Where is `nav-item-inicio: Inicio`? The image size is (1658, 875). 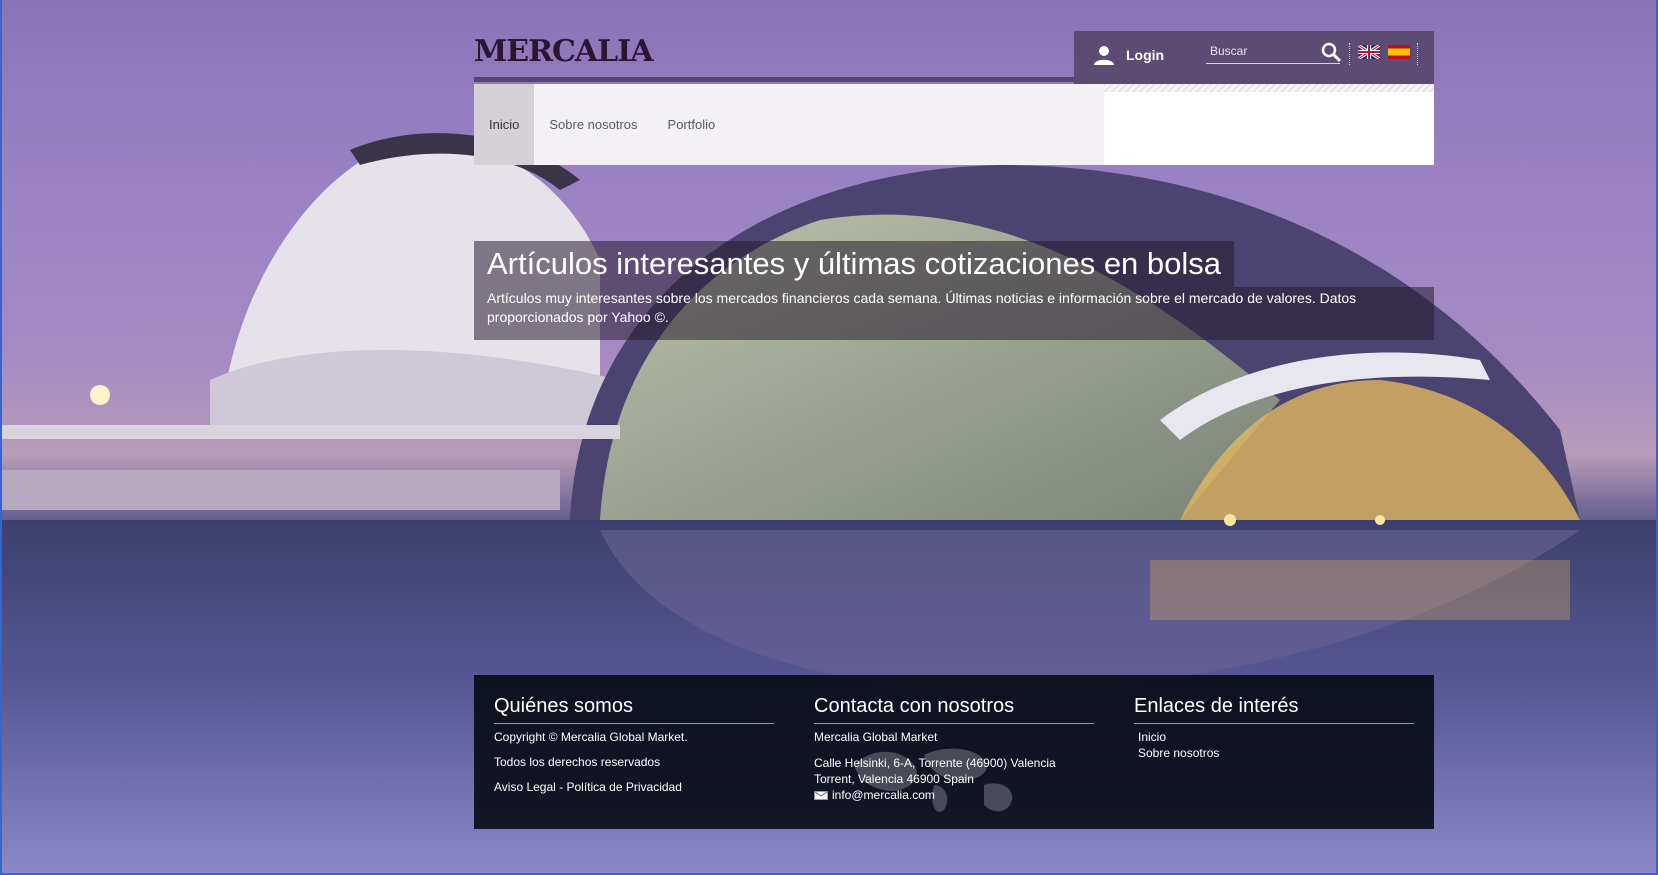 nav-item-inicio: Inicio is located at coordinates (504, 124).